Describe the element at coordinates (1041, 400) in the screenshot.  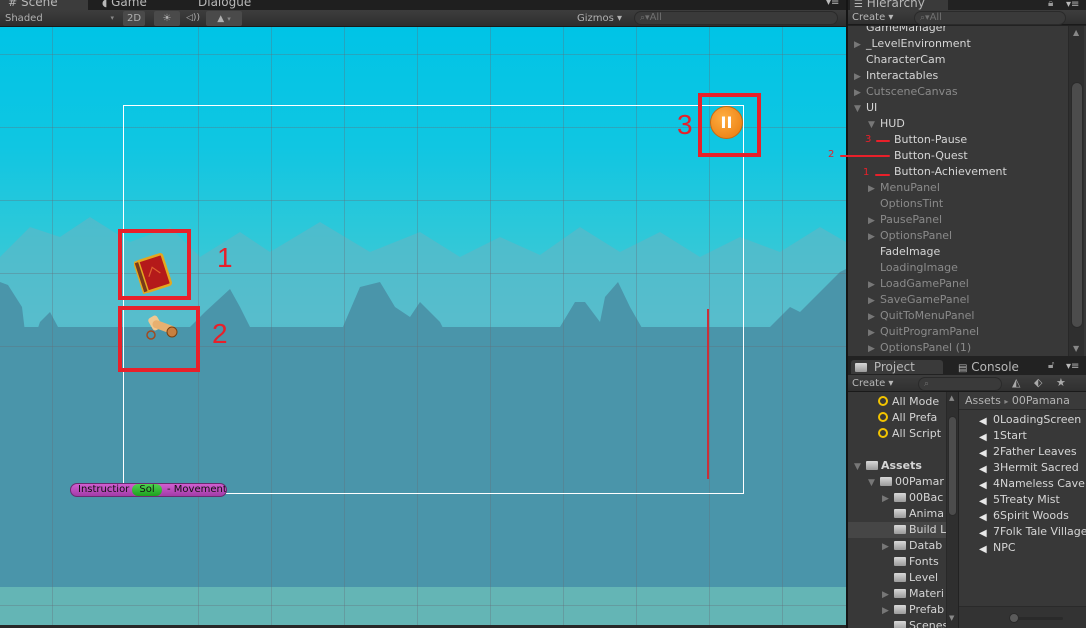
I see `breadcrumb-folder: 00Pamana` at that location.